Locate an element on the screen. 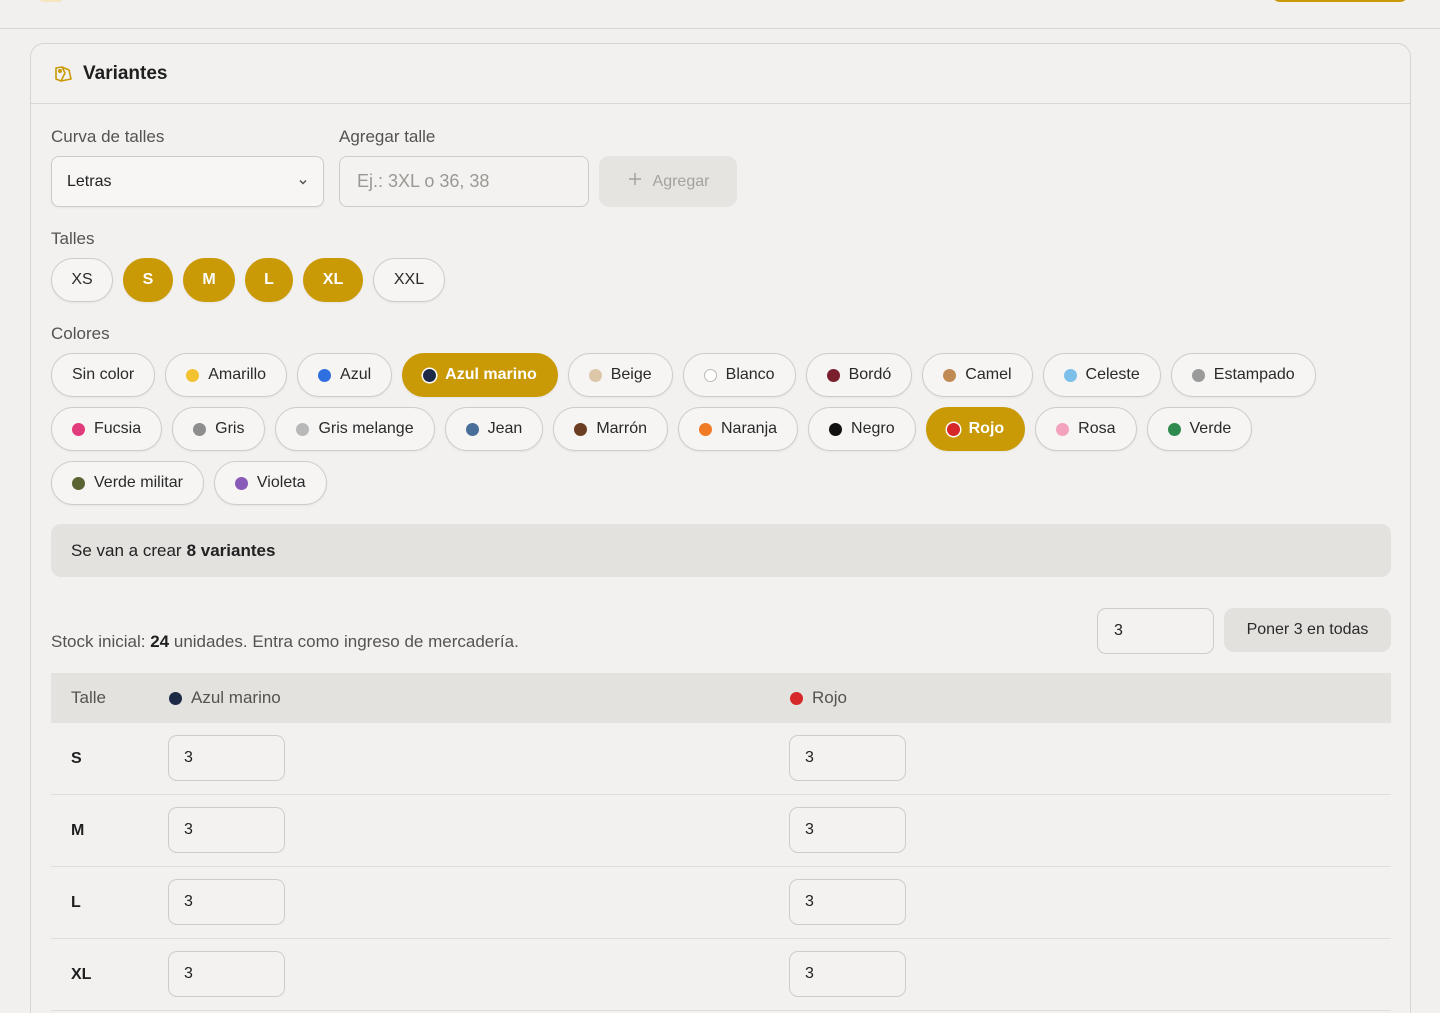 Image resolution: width=1440 pixels, height=1013 pixels. card-header: Variantes is located at coordinates (720, 74).